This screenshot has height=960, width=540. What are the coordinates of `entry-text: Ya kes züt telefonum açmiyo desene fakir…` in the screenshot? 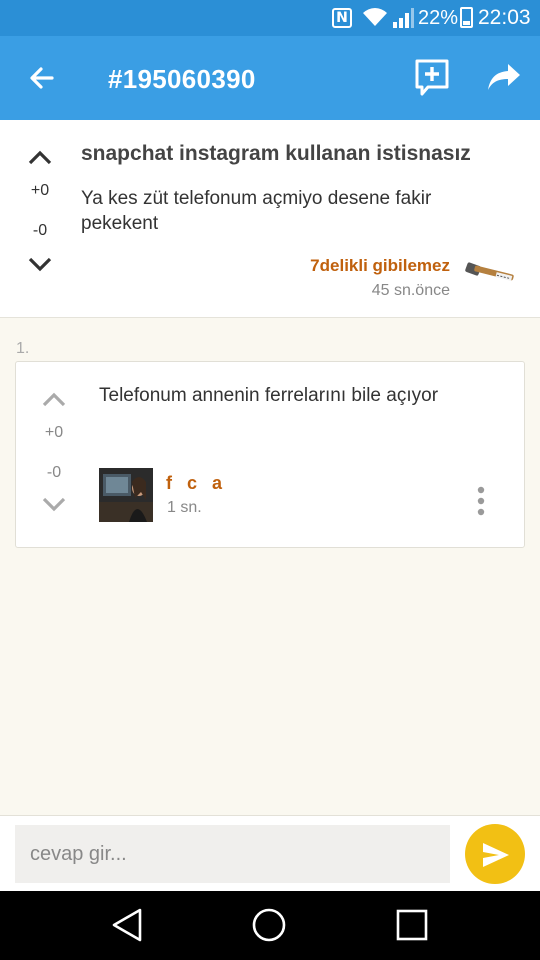 It's located at (256, 211).